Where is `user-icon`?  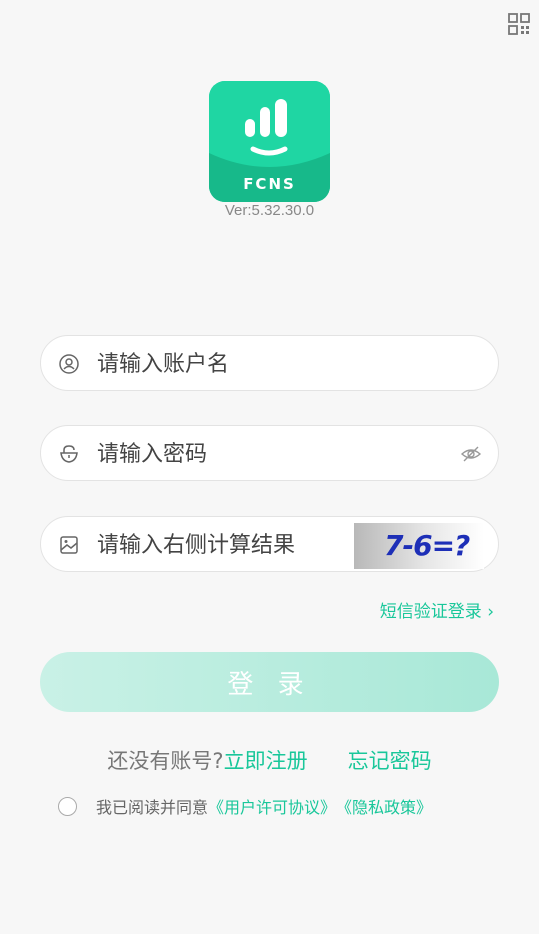
user-icon is located at coordinates (69, 364).